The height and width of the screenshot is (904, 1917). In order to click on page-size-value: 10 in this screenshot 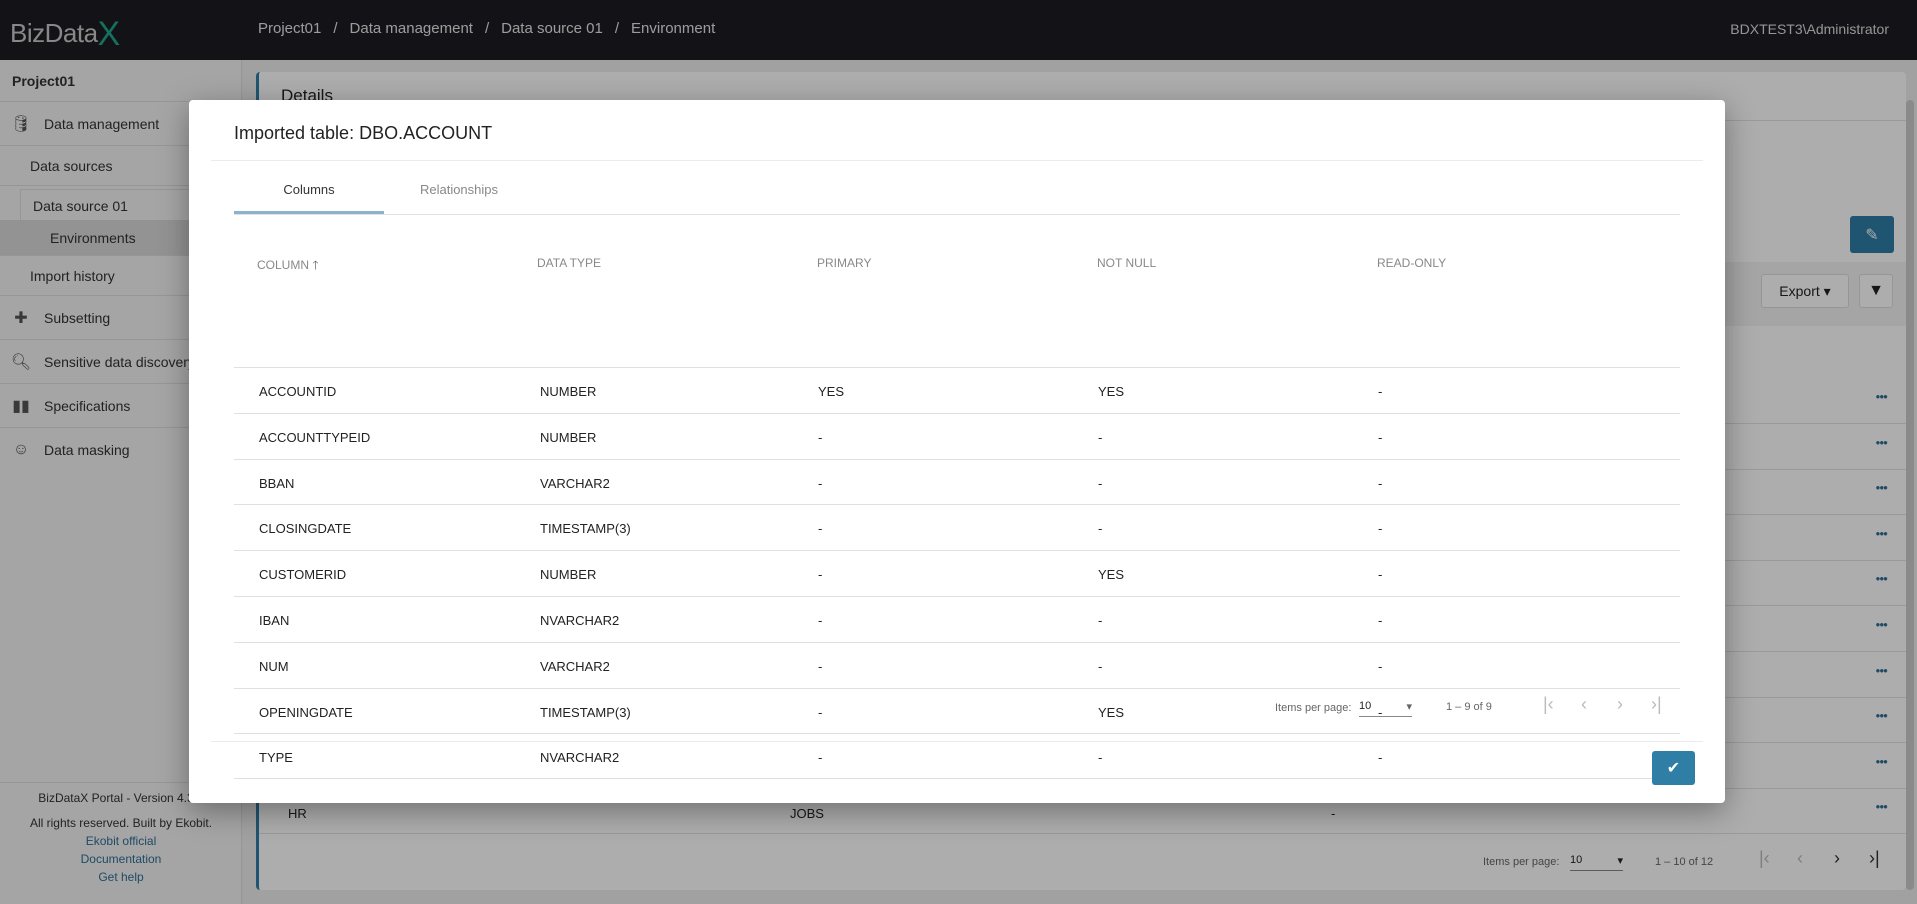, I will do `click(1365, 706)`.